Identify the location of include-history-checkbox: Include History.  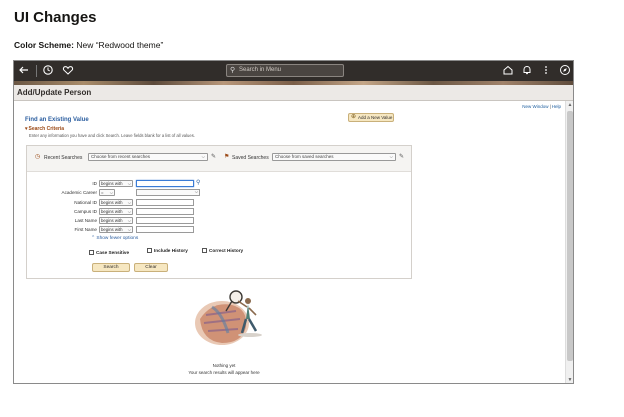
(167, 251).